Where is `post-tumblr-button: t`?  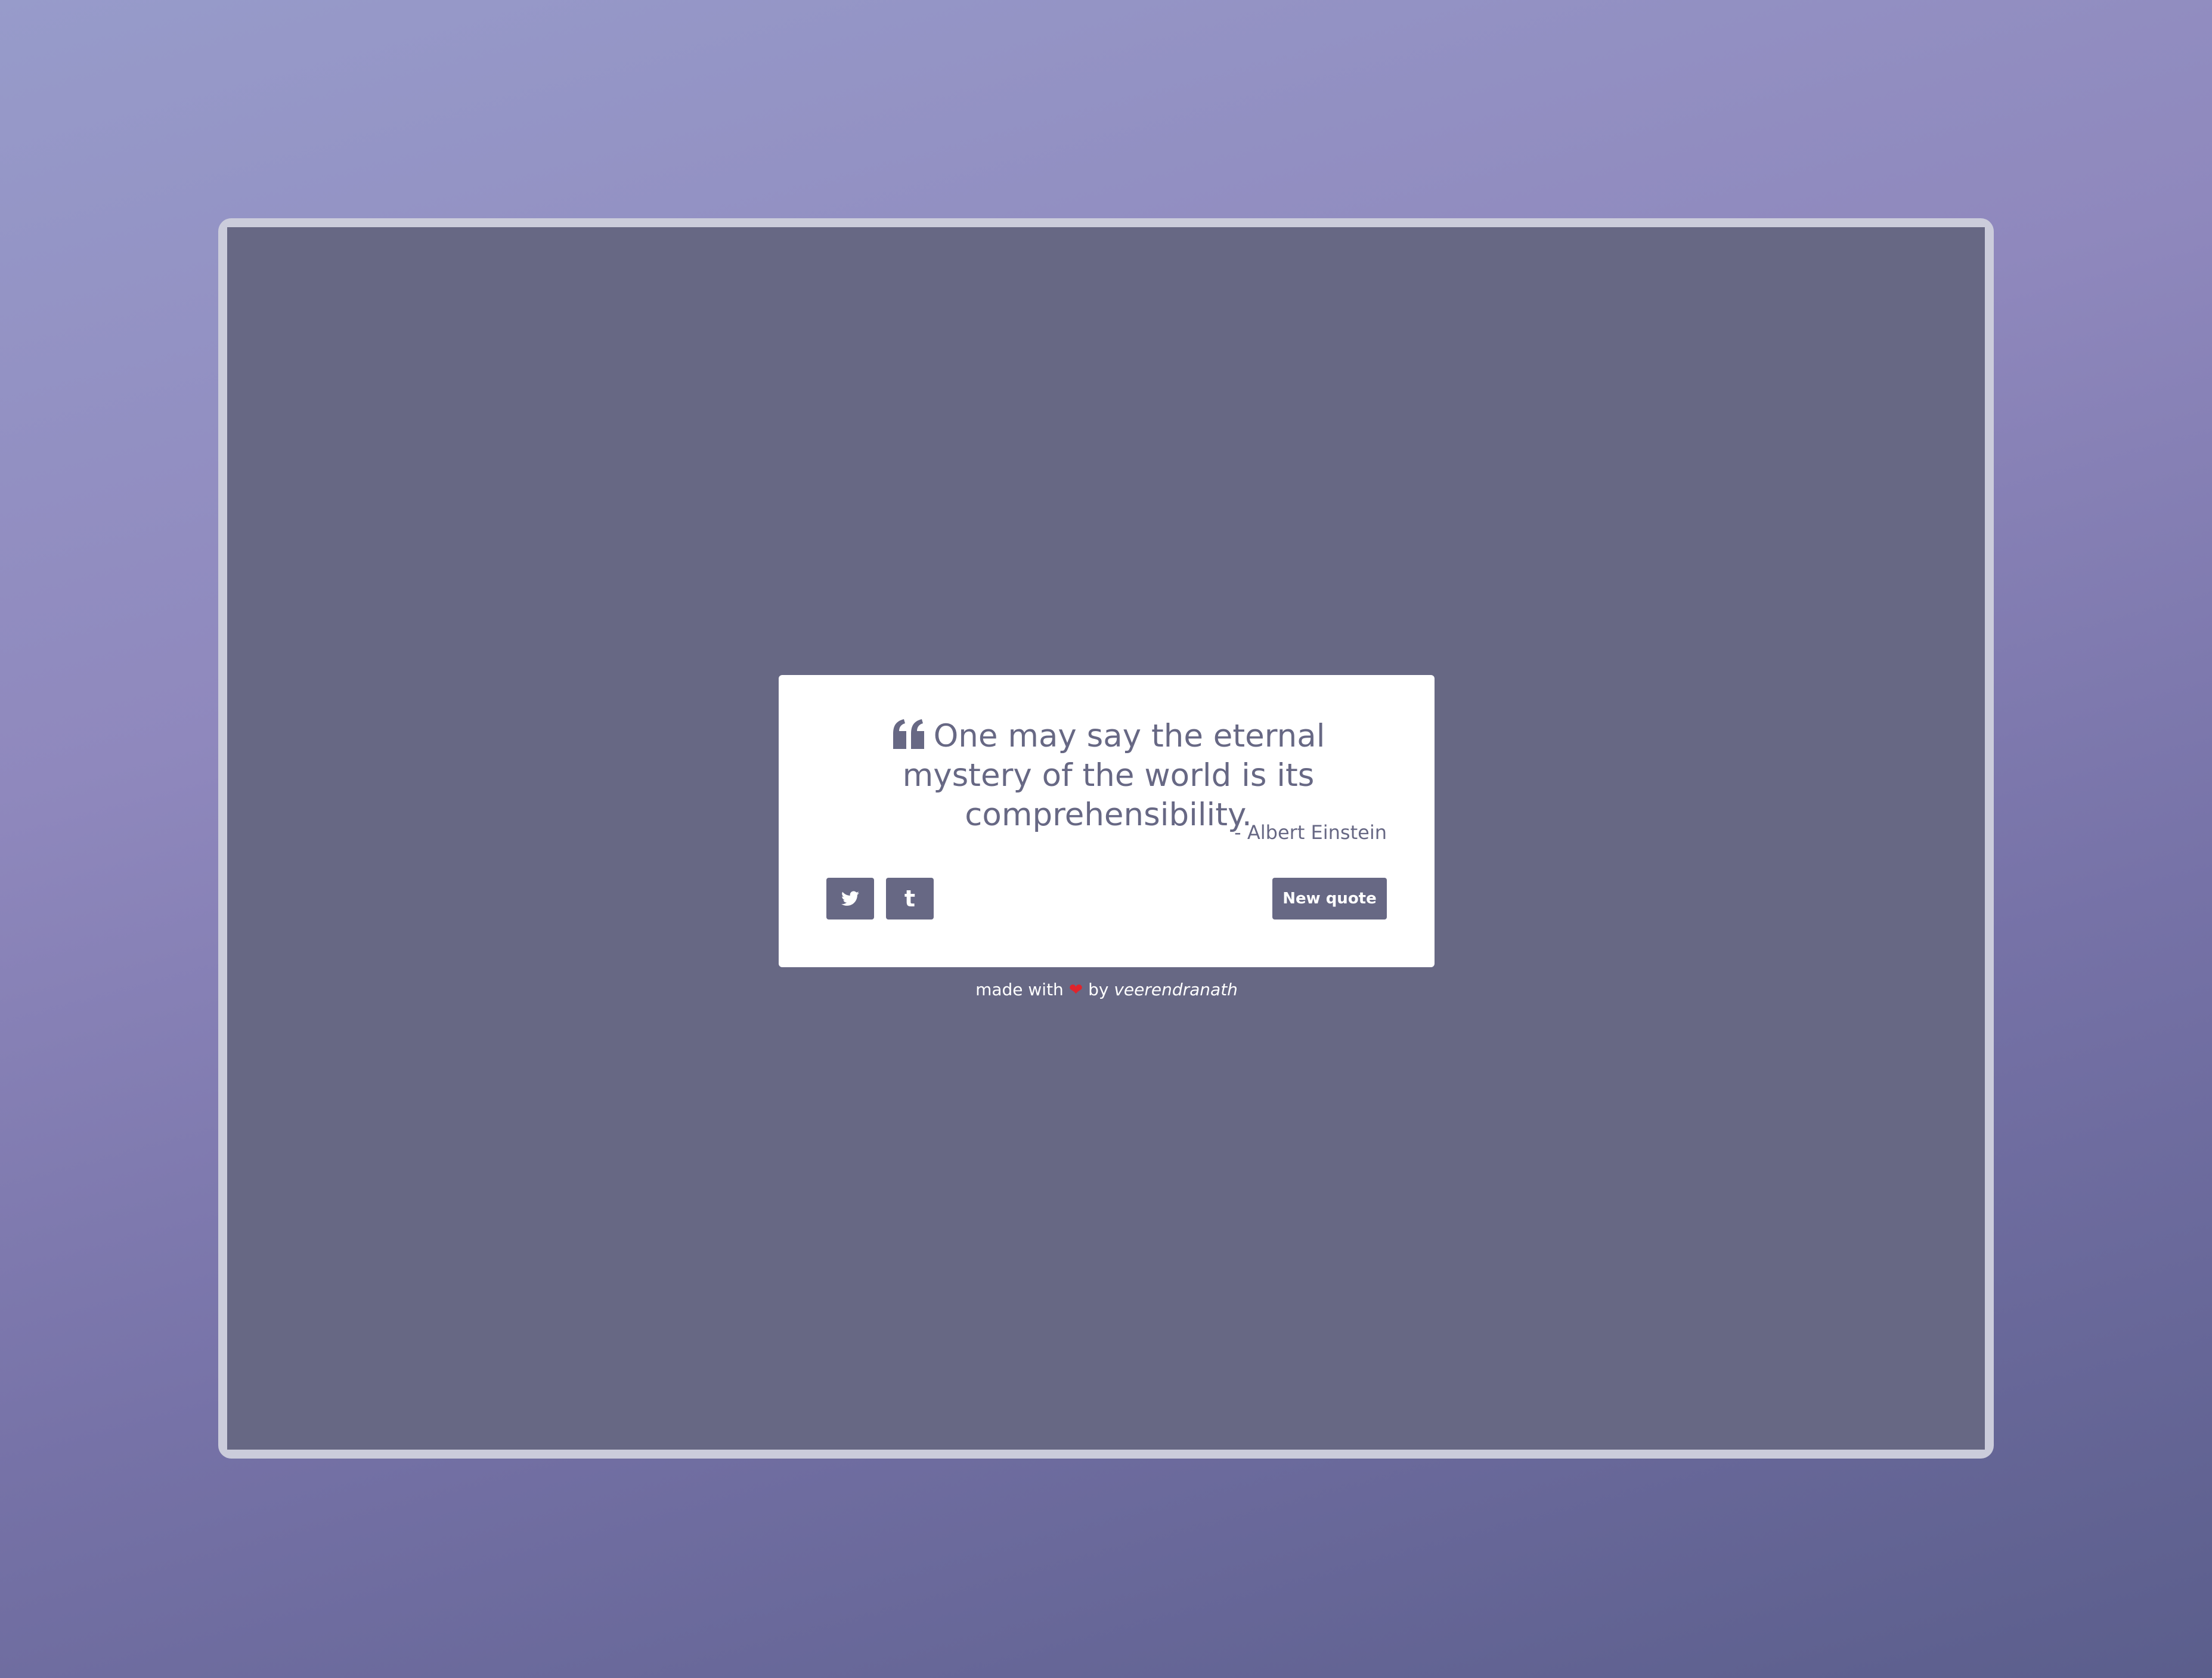 post-tumblr-button: t is located at coordinates (910, 899).